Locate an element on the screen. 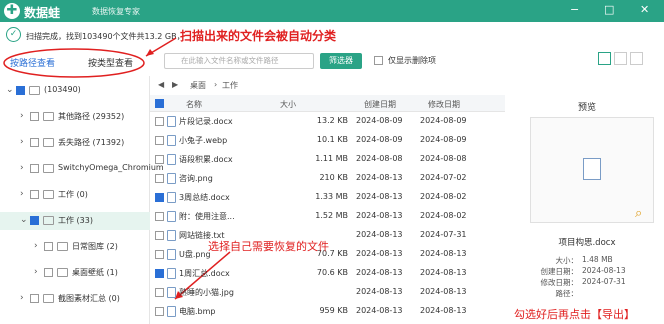  file-size: 1.11 MB is located at coordinates (331, 158).